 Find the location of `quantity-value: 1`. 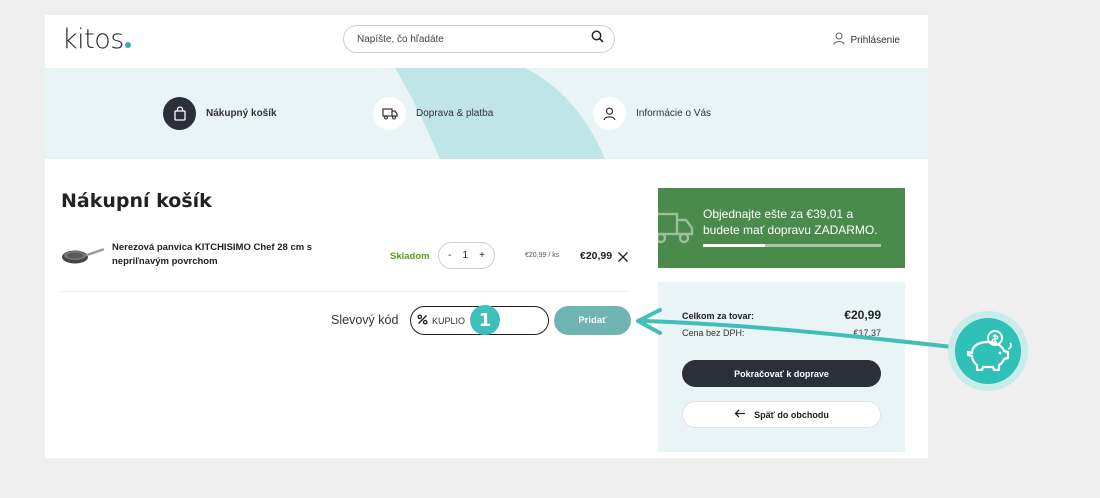

quantity-value: 1 is located at coordinates (465, 255).